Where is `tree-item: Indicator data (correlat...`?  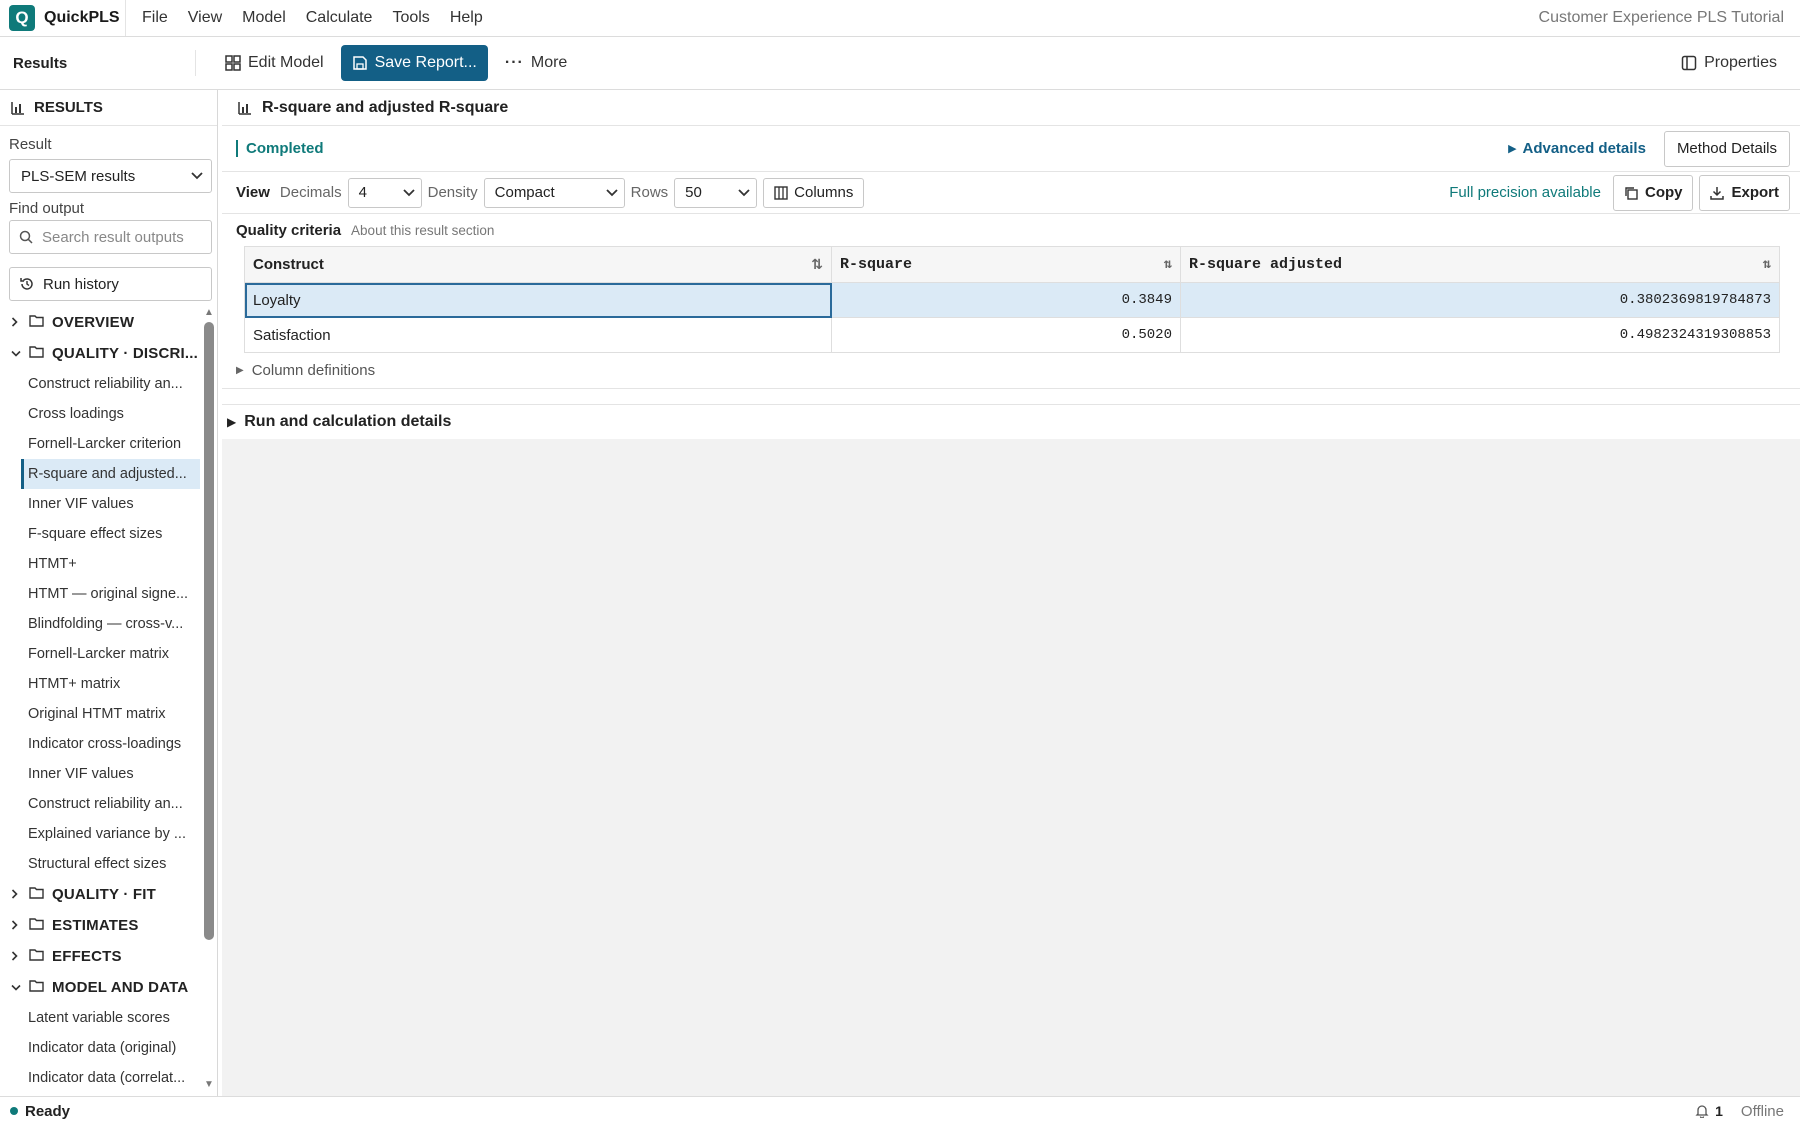
tree-item: Indicator data (correlat... is located at coordinates (100, 1077).